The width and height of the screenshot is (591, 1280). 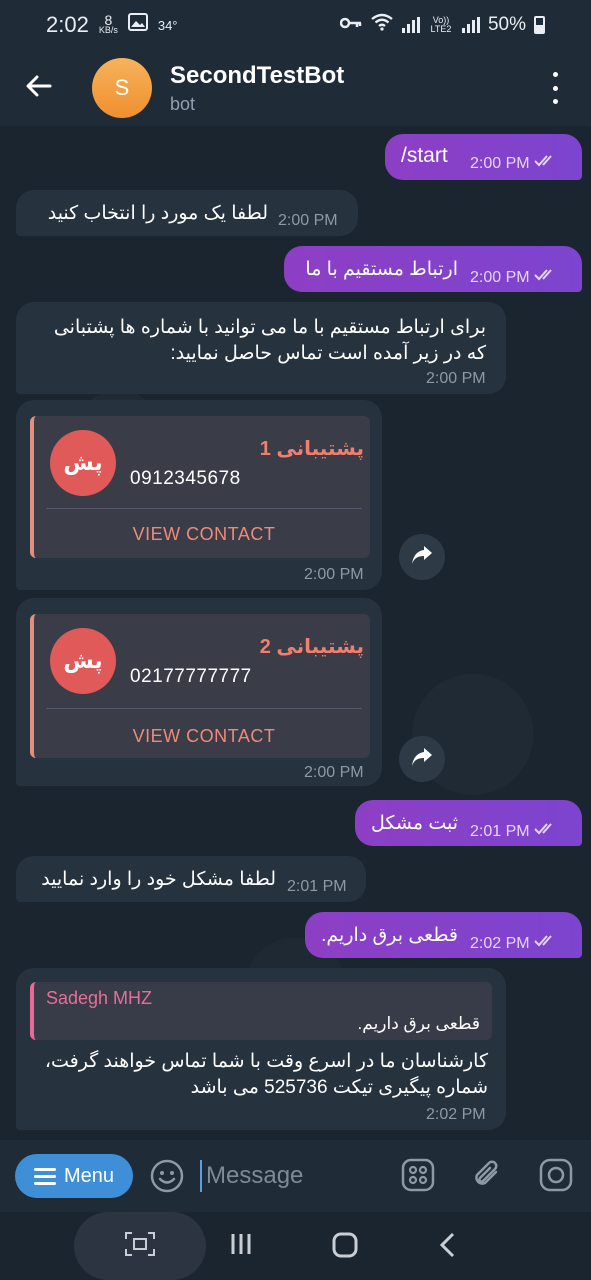 What do you see at coordinates (257, 75) in the screenshot?
I see `chat-title: SecondTestBot` at bounding box center [257, 75].